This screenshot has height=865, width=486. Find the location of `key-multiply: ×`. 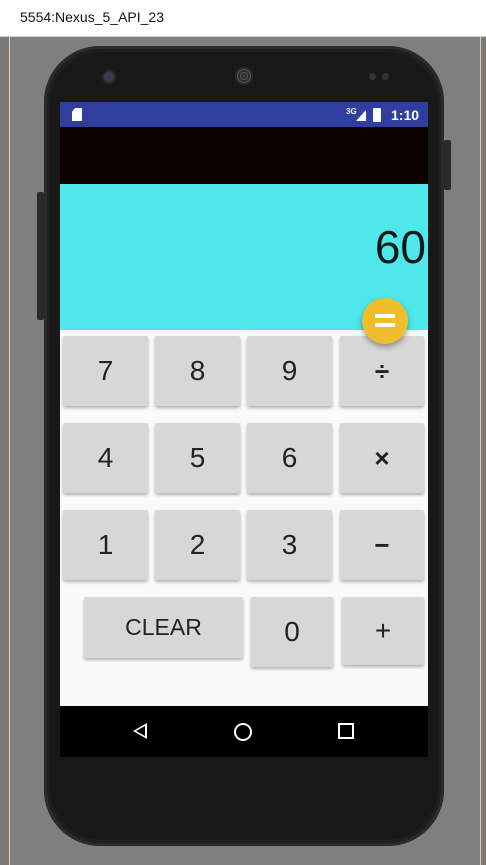

key-multiply: × is located at coordinates (382, 458).